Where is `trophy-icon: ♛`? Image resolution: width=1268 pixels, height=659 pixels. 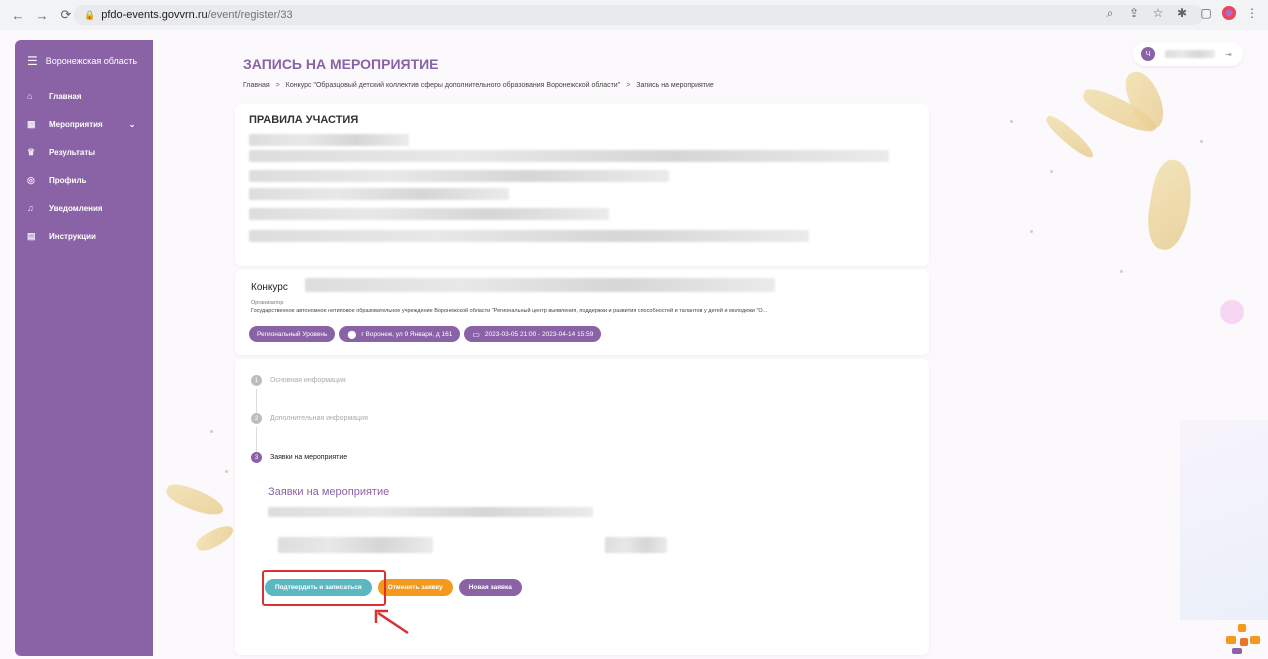 trophy-icon: ♛ is located at coordinates (31, 151).